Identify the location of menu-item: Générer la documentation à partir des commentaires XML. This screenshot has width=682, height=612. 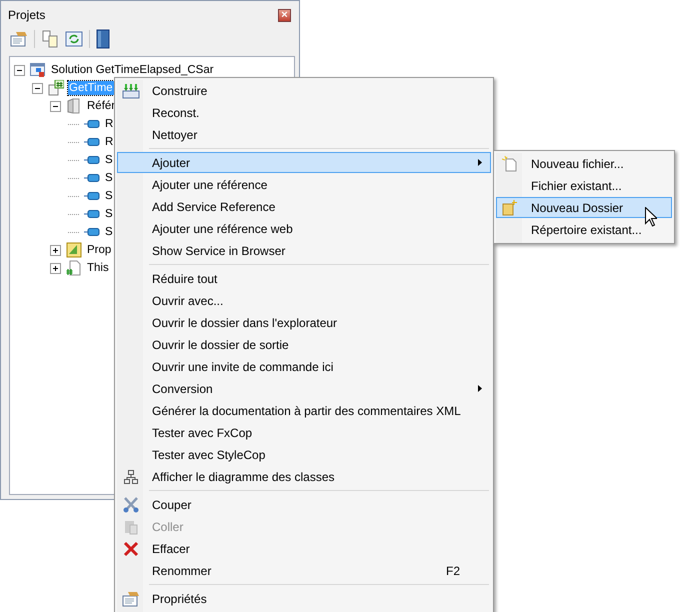
(304, 410).